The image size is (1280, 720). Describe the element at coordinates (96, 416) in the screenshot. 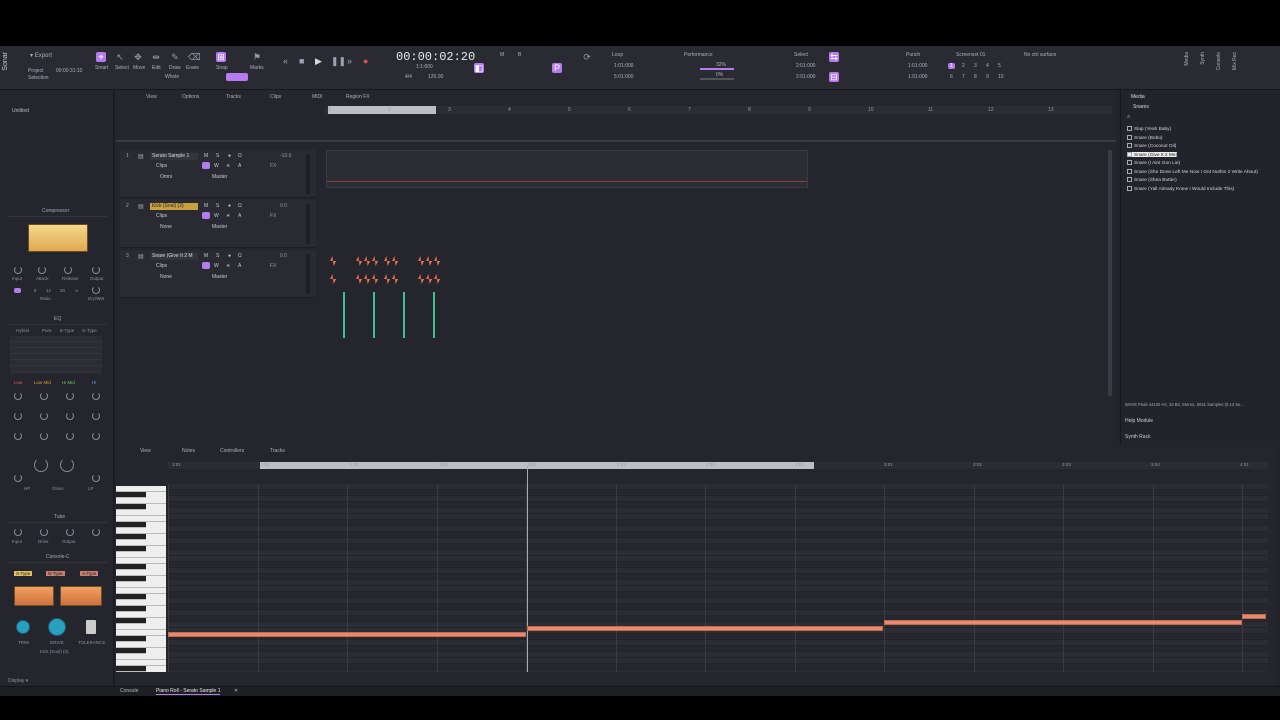

I see `eq-hi-gain-knob` at that location.